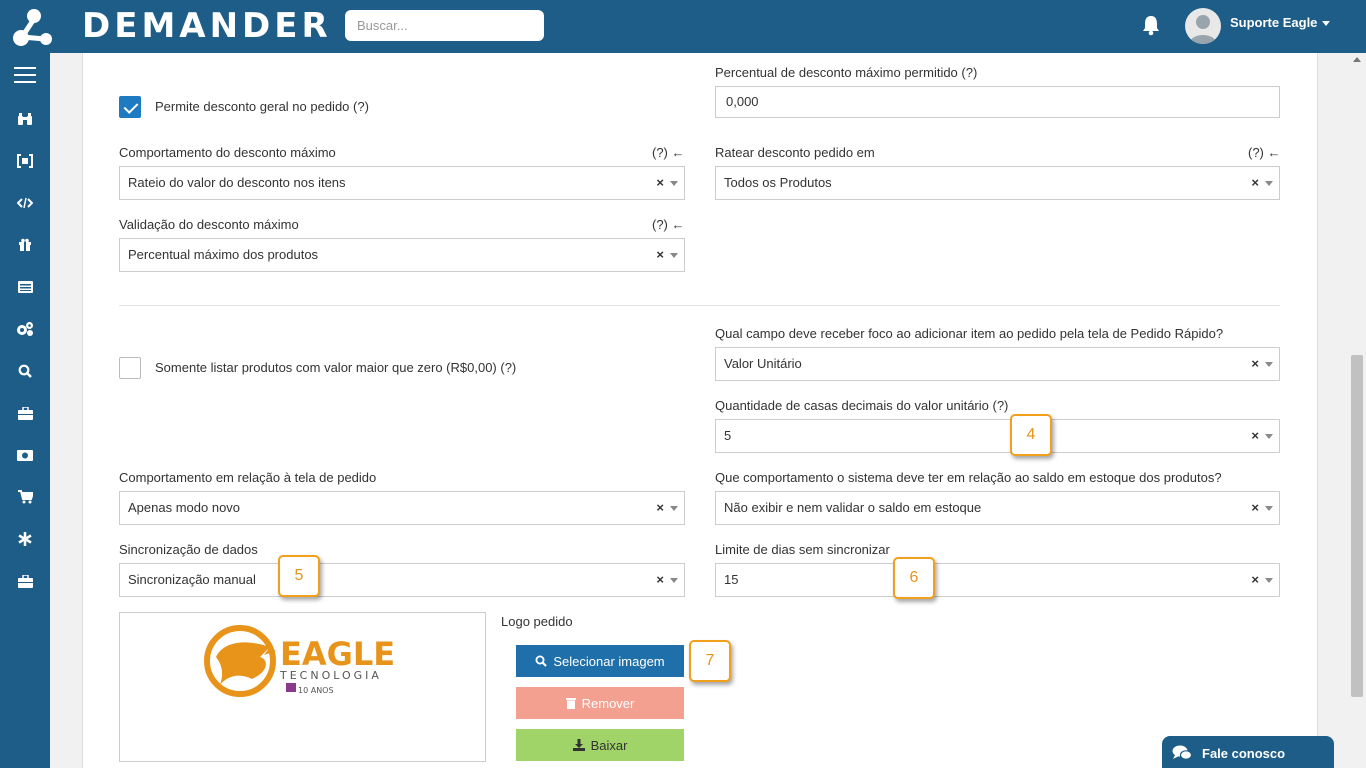  What do you see at coordinates (33, 27) in the screenshot?
I see `share-nodes-icon` at bounding box center [33, 27].